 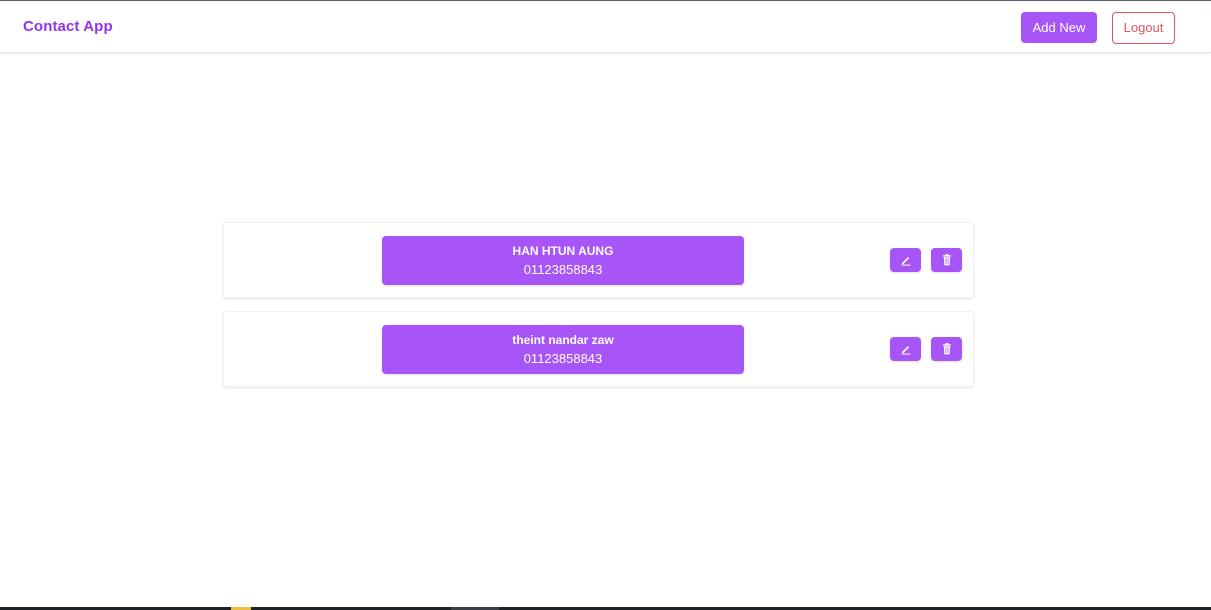 I want to click on contact-info: HAN HTUN AUNG 01123858843, so click(x=563, y=260).